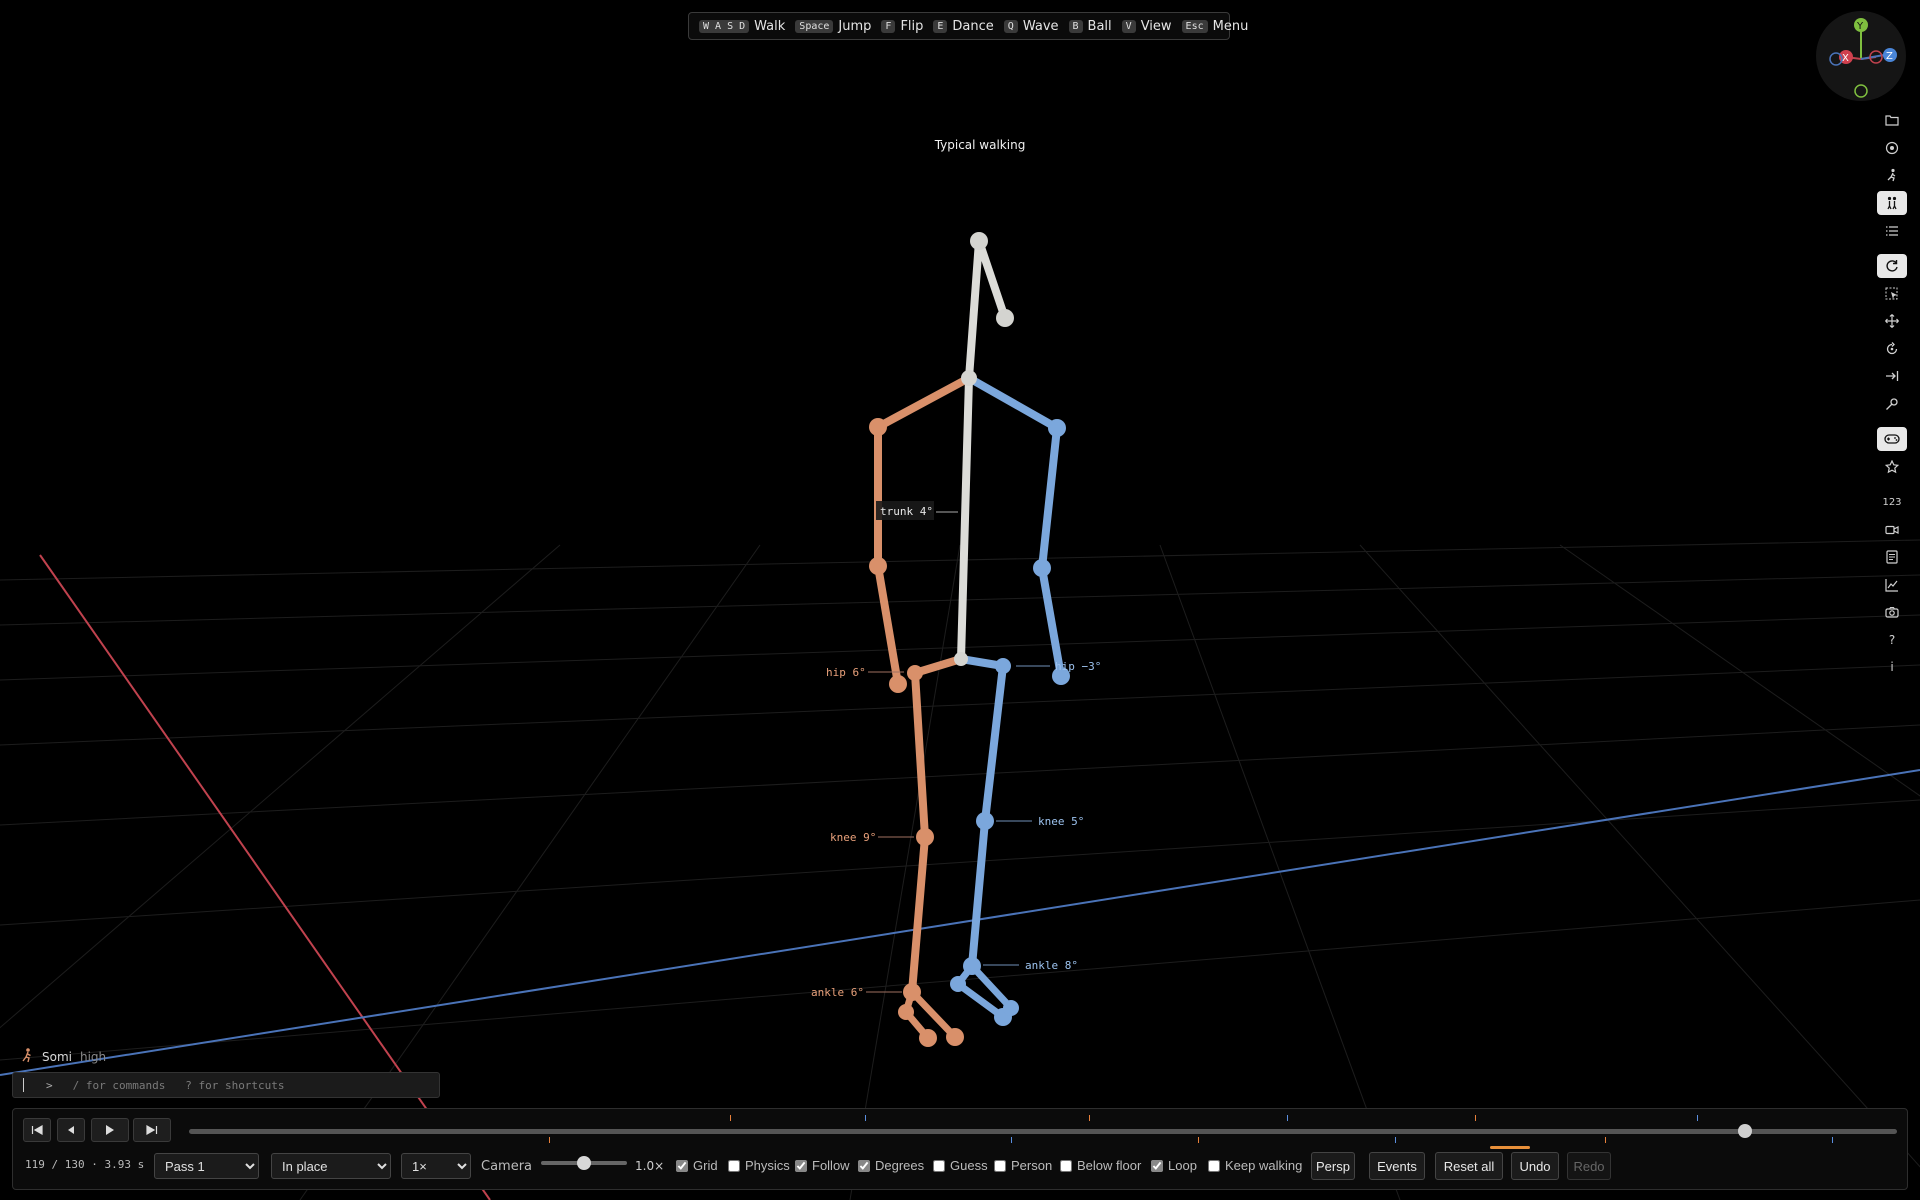 Image resolution: width=1920 pixels, height=1200 pixels. I want to click on physics-checkbox, so click(734, 1165).